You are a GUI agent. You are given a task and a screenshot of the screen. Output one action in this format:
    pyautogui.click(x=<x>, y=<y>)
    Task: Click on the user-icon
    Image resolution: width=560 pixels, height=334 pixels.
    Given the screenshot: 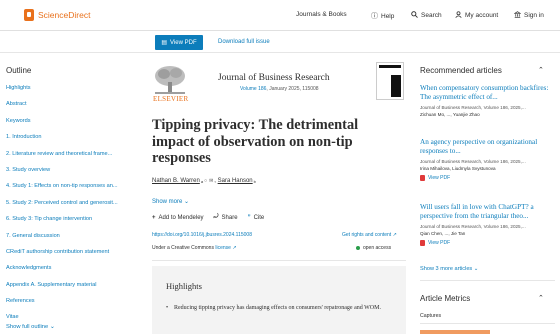 What is the action you would take?
    pyautogui.click(x=458, y=15)
    